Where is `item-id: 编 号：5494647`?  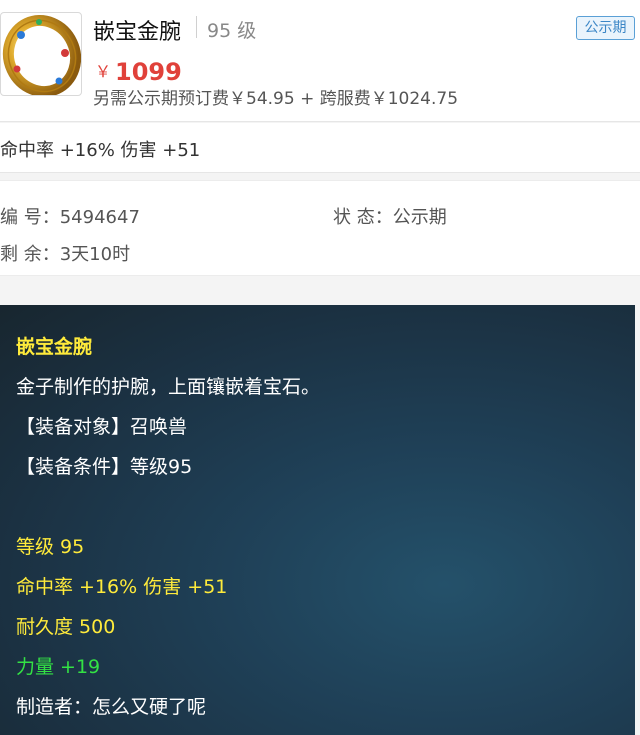
item-id: 编 号：5494647 is located at coordinates (70, 216).